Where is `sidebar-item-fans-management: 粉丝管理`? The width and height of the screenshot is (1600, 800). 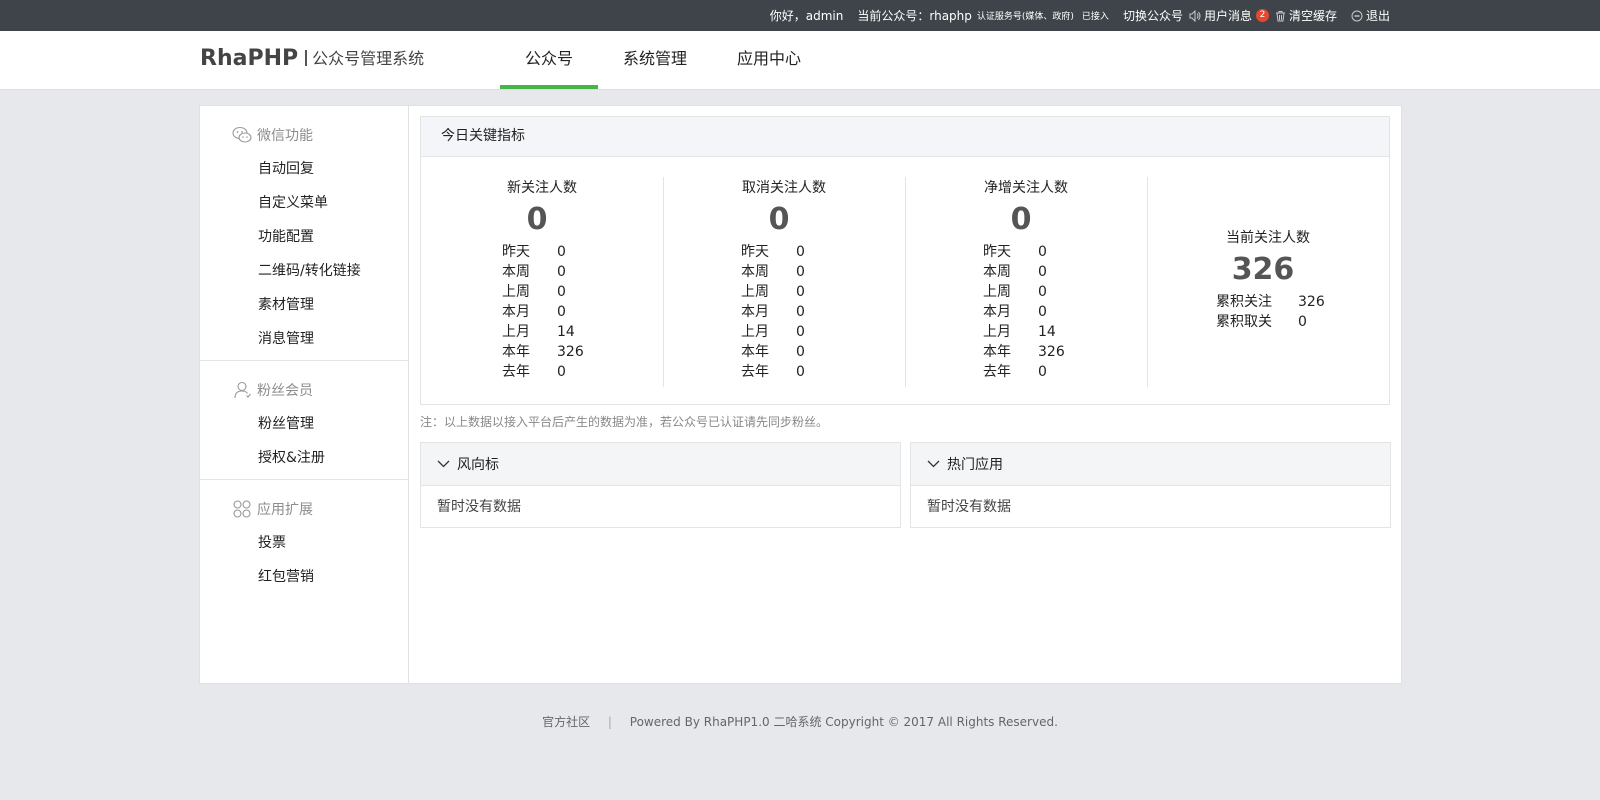
sidebar-item-fans-management: 粉丝管理 is located at coordinates (304, 424).